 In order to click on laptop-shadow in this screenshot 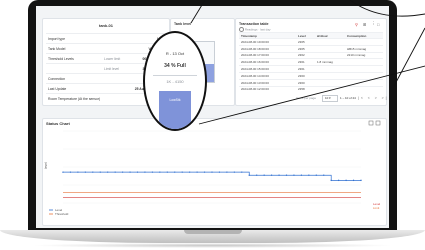, I will do `click(212, 245)`.